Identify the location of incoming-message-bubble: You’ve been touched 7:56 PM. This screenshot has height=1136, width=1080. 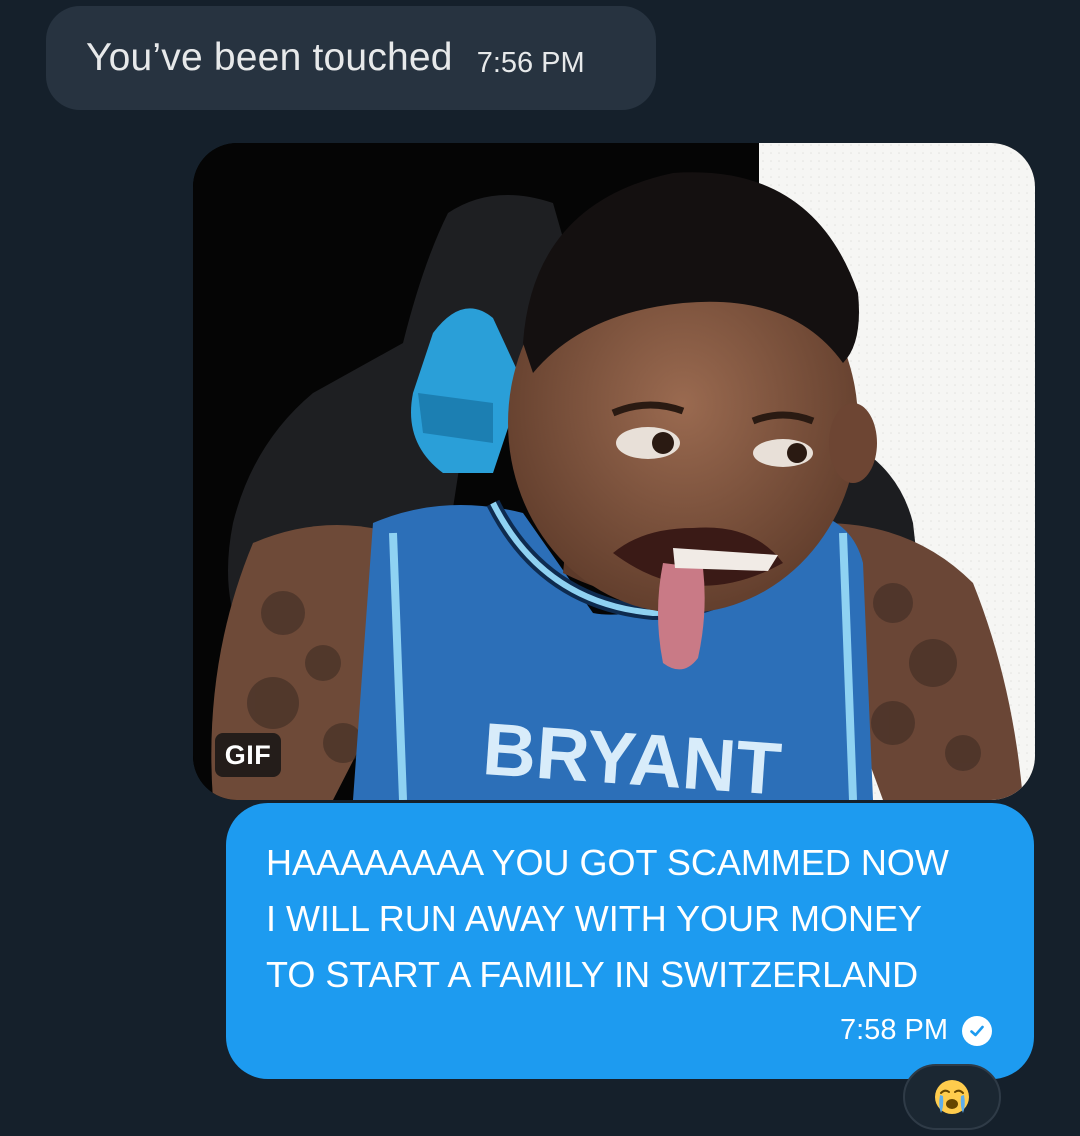
(351, 58).